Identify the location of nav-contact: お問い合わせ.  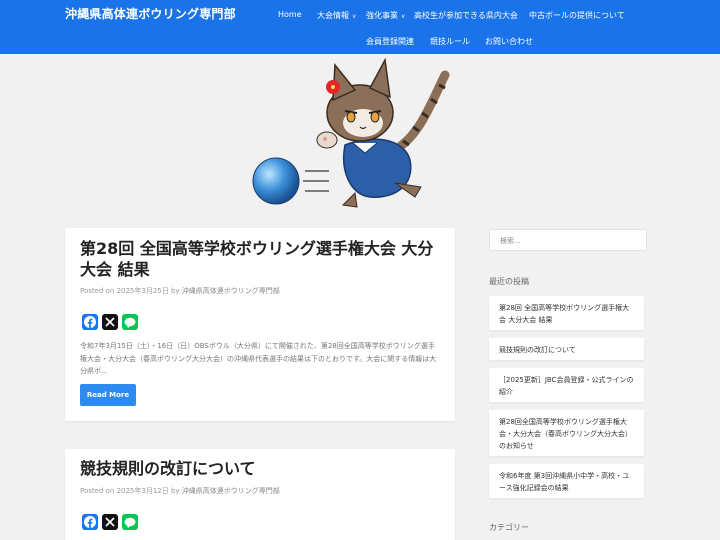
(509, 41).